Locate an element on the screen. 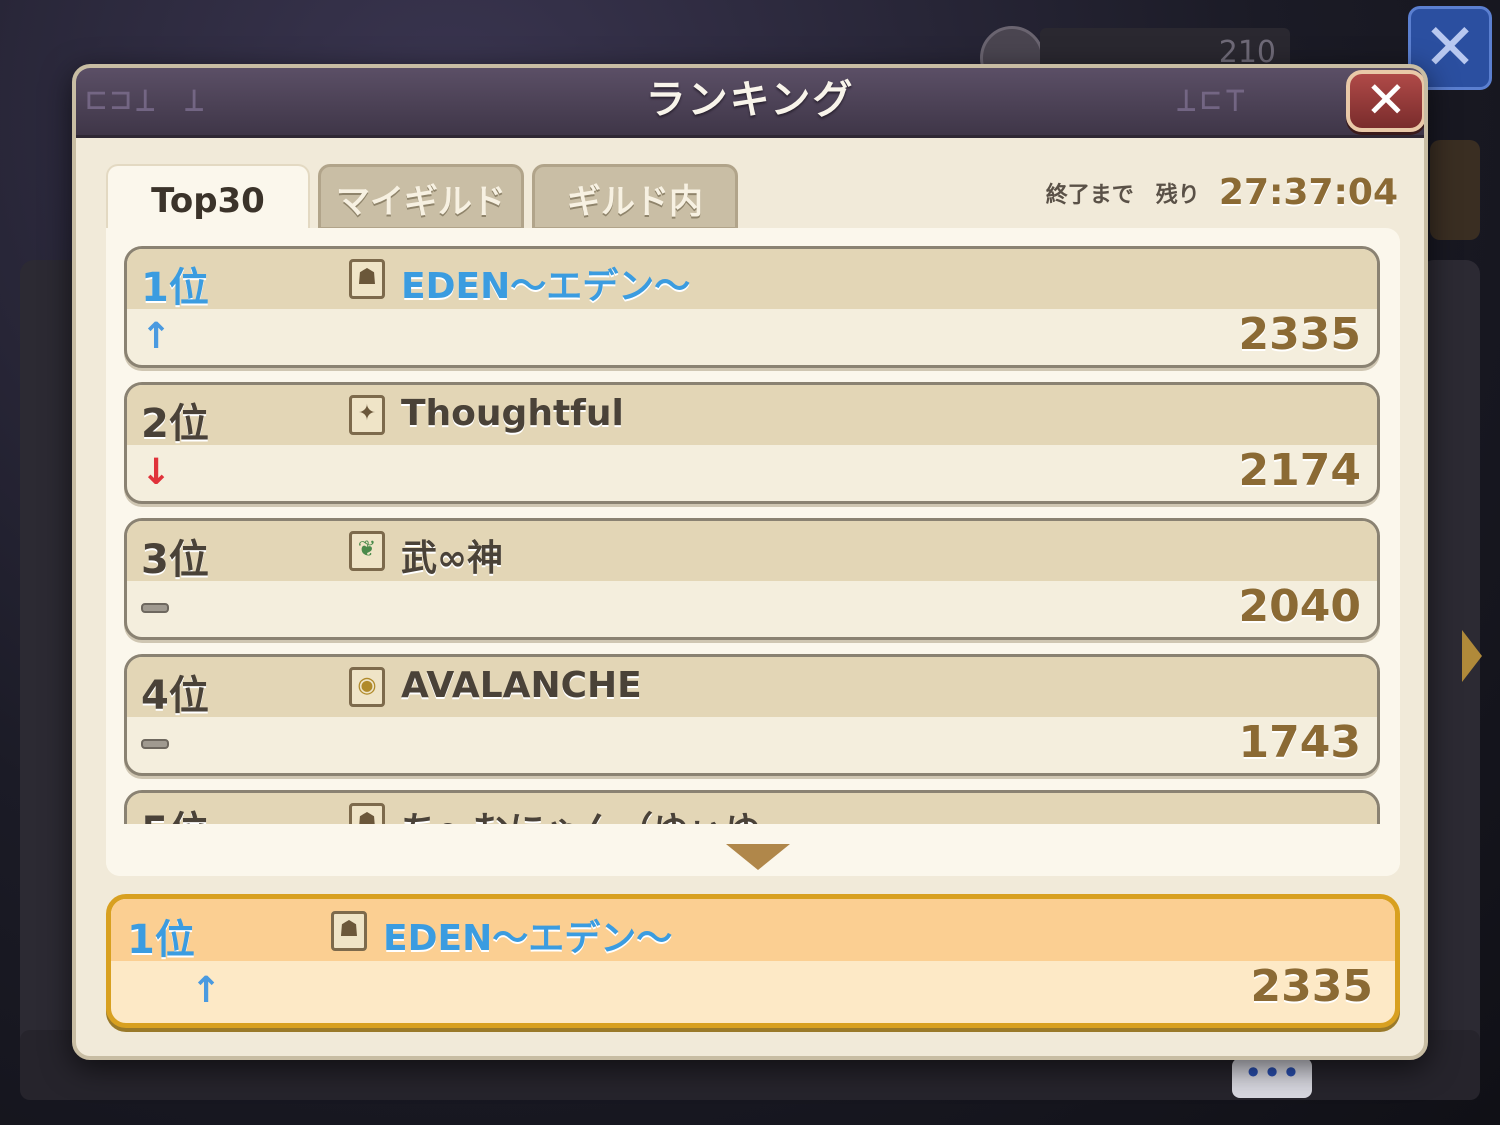 The height and width of the screenshot is (1125, 1500). my-guild-score: 2335 is located at coordinates (1311, 986).